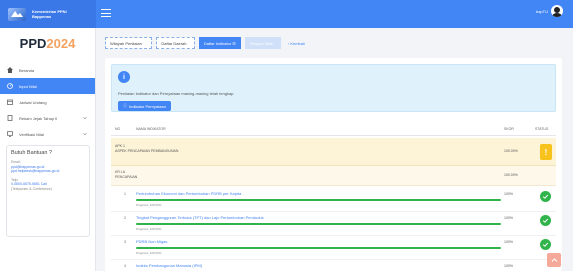 The width and height of the screenshot is (573, 271). What do you see at coordinates (541, 11) in the screenshot?
I see `user-name: bapTU` at bounding box center [541, 11].